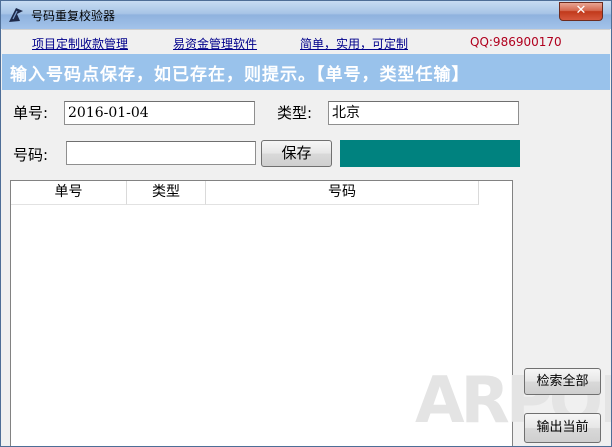  I want to click on qq-contact: QQ:986900170, so click(516, 42).